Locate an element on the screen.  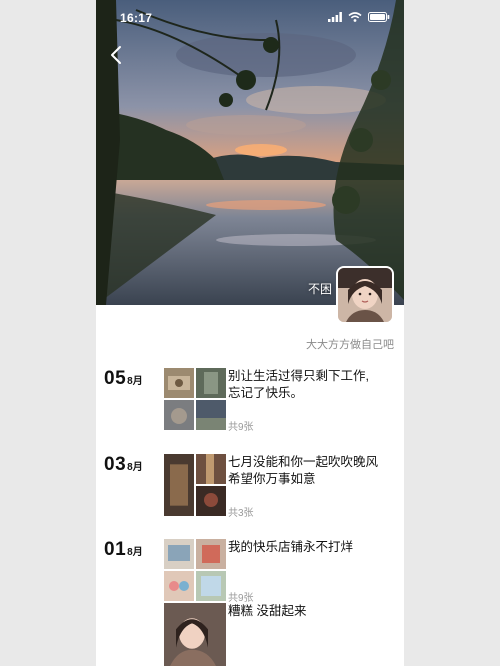
status-bar: 16:17 is located at coordinates (250, 18).